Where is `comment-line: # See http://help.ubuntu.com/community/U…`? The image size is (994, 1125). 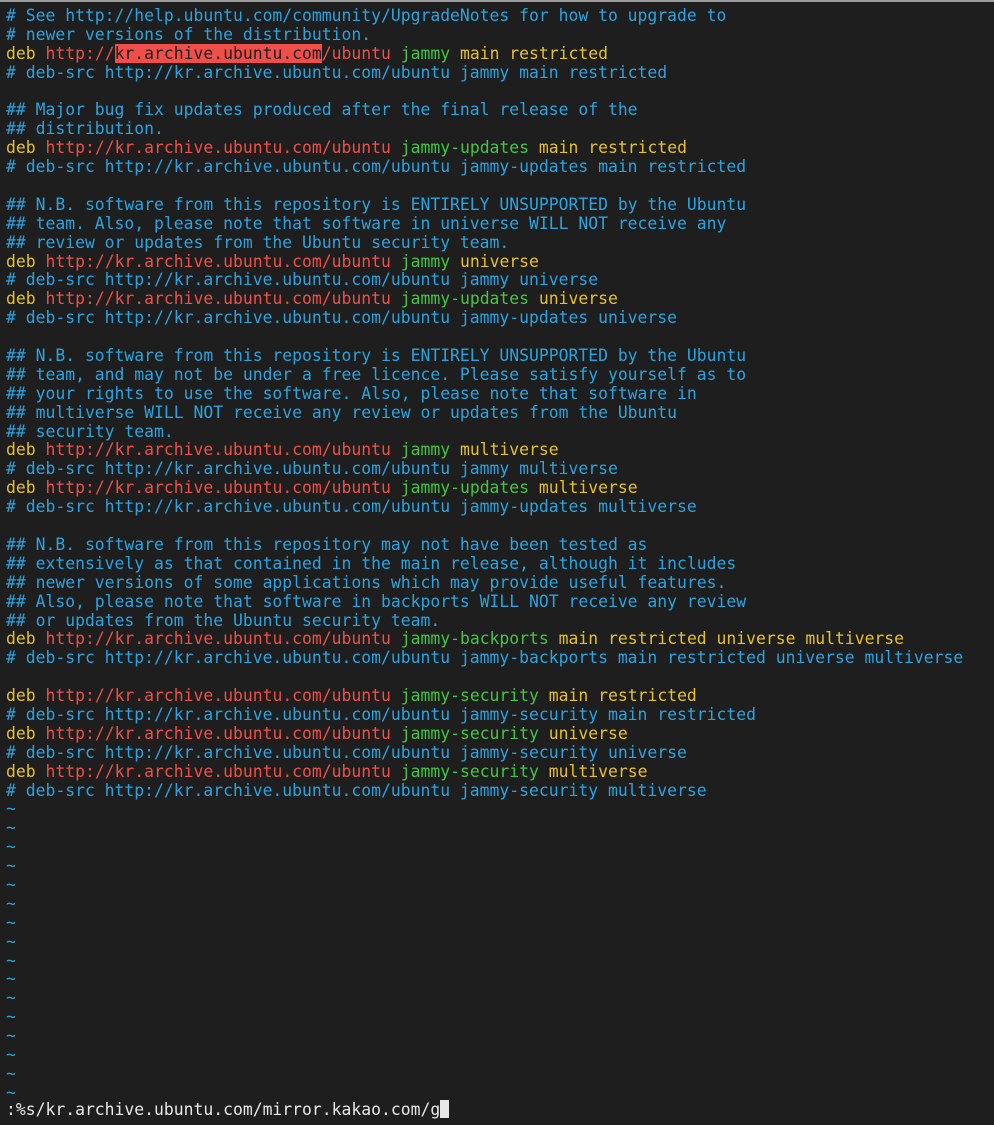 comment-line: # See http://help.ubuntu.com/community/U… is located at coordinates (497, 16).